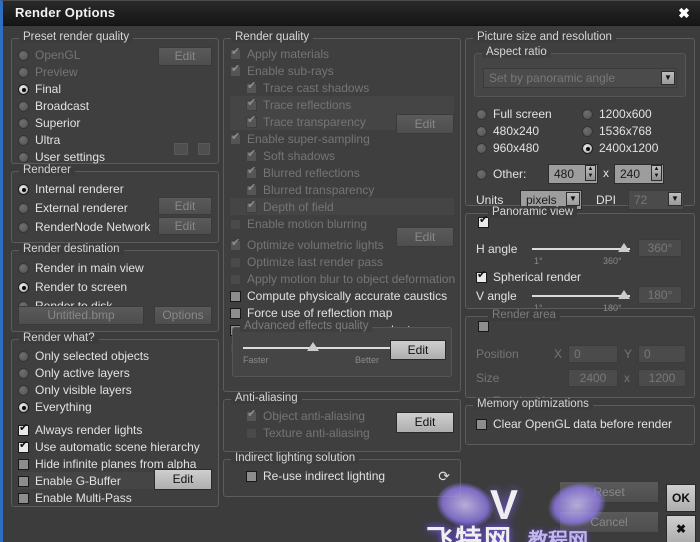 The width and height of the screenshot is (700, 542). Describe the element at coordinates (235, 138) in the screenshot. I see `checkbox-enable-super-sampling` at that location.